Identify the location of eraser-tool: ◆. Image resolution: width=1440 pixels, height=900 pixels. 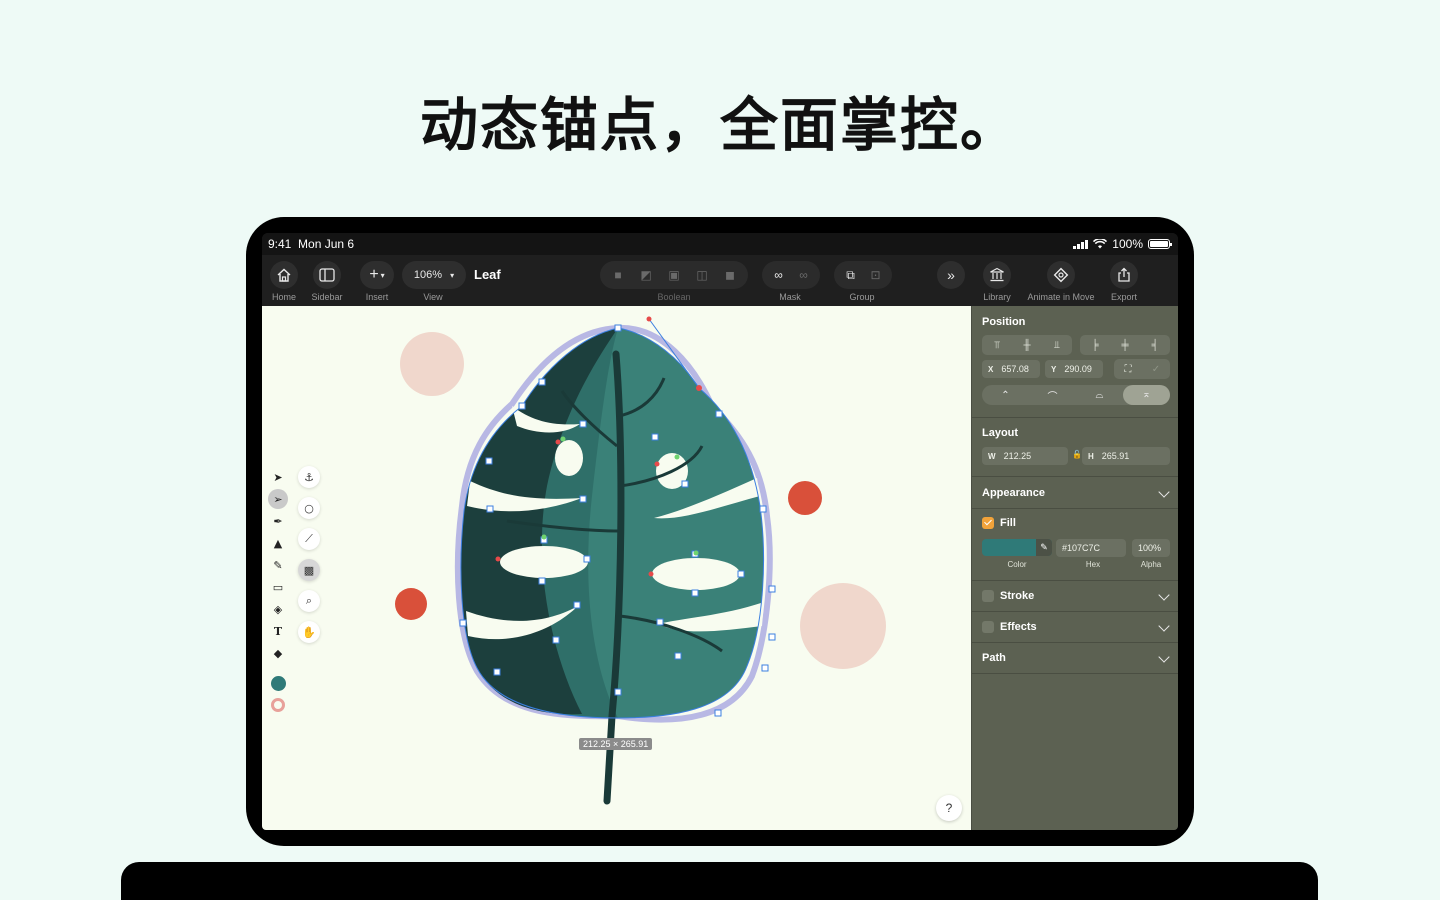
(278, 653).